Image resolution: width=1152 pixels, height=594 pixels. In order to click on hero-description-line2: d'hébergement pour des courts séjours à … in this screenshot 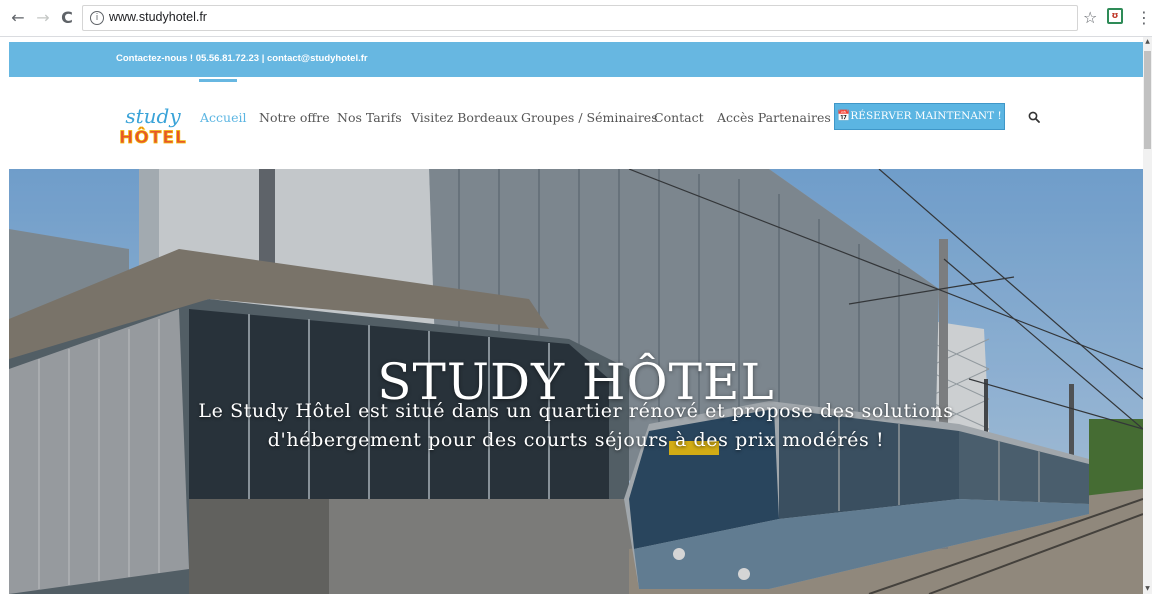, I will do `click(576, 440)`.